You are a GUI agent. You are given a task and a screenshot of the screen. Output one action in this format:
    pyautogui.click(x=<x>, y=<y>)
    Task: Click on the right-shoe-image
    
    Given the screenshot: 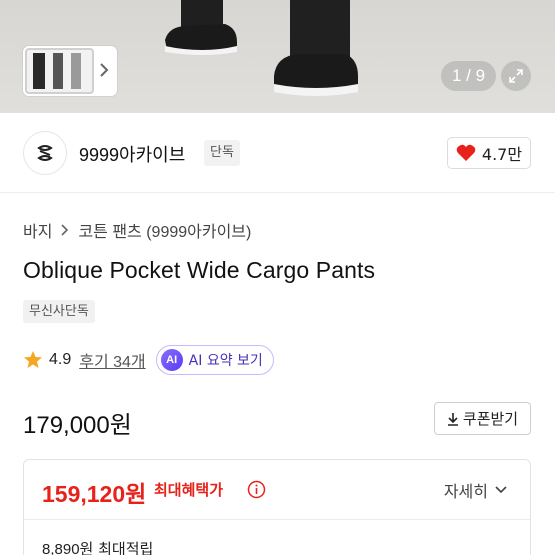 What is the action you would take?
    pyautogui.click(x=316, y=48)
    